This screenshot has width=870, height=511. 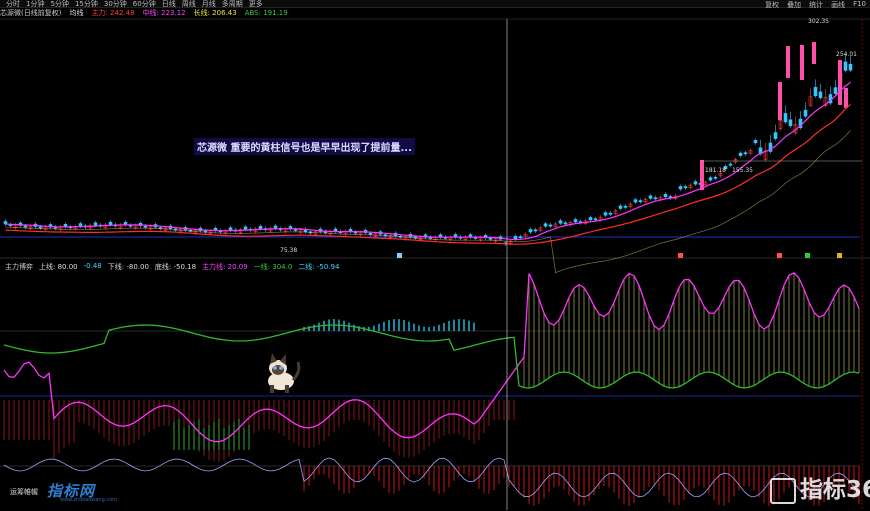 I want to click on indicator-bottom: 底线: -50.18, so click(x=175, y=267).